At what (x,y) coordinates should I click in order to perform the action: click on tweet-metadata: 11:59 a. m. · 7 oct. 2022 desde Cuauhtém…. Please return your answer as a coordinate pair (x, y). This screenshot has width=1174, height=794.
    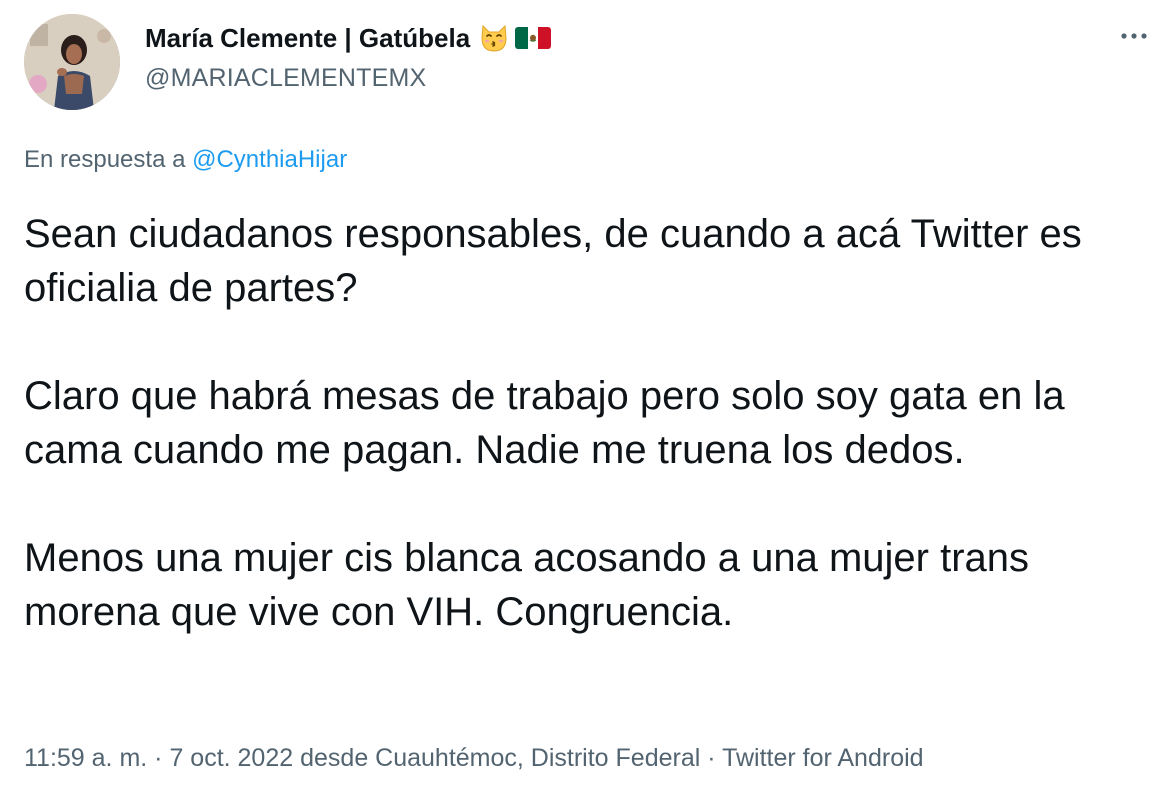
    Looking at the image, I should click on (474, 758).